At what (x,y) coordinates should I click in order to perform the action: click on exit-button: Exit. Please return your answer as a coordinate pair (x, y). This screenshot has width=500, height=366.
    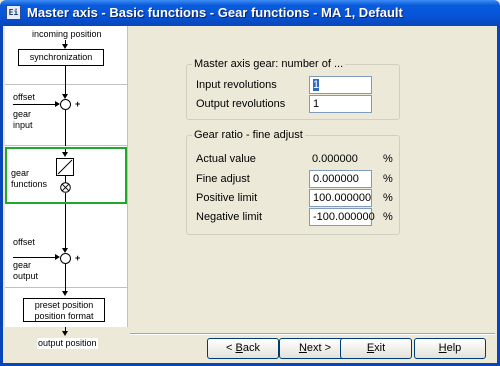
    Looking at the image, I should click on (376, 348).